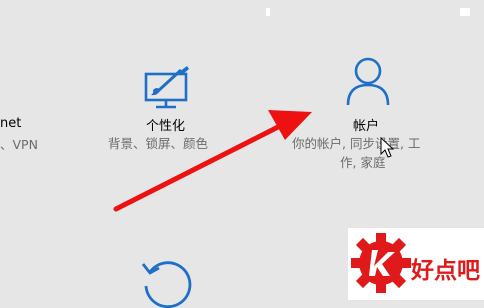 The image size is (484, 308). Describe the element at coordinates (387, 147) in the screenshot. I see `mouse-pointer-icon` at that location.